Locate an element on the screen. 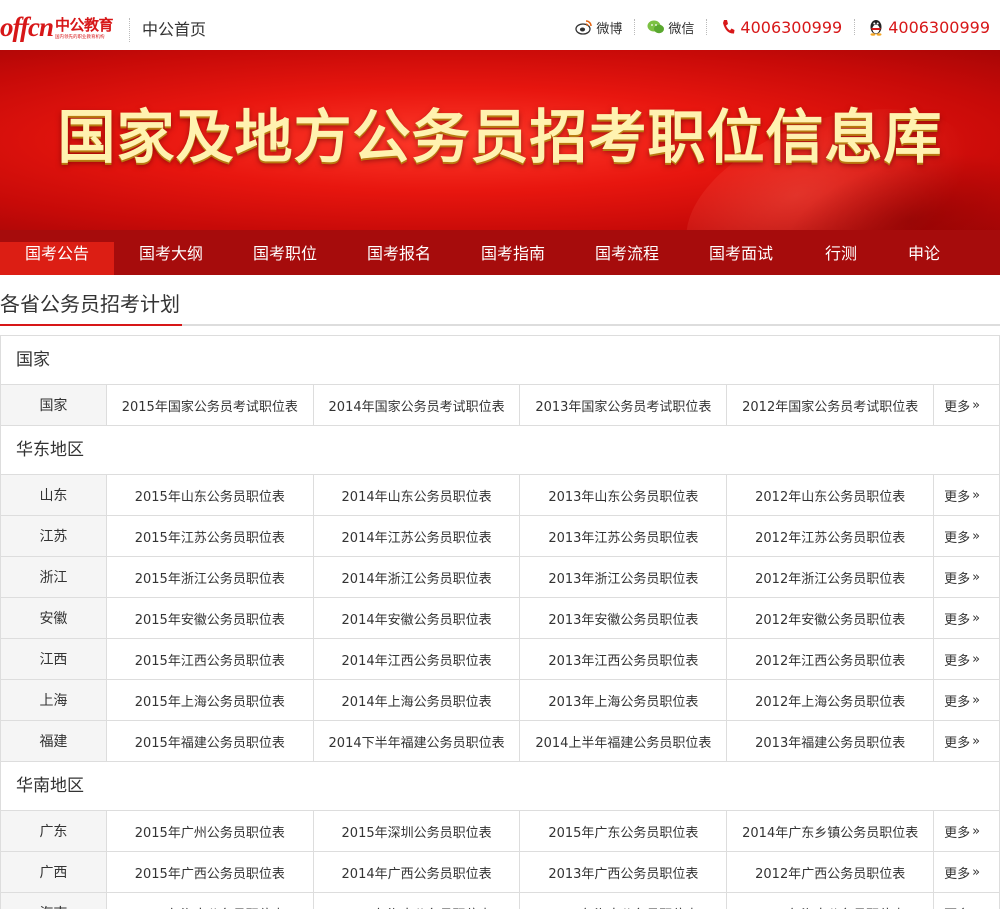  wechat-icon is located at coordinates (656, 27).